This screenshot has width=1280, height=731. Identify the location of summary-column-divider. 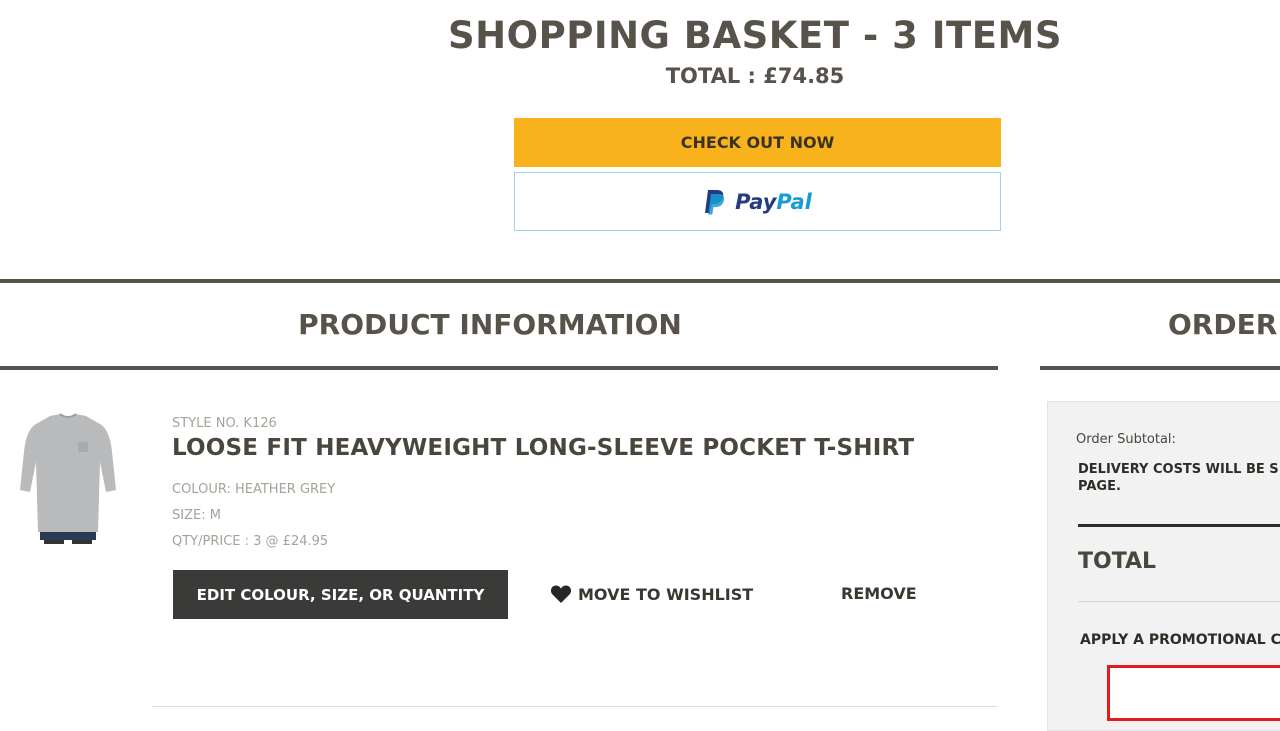
(1160, 368).